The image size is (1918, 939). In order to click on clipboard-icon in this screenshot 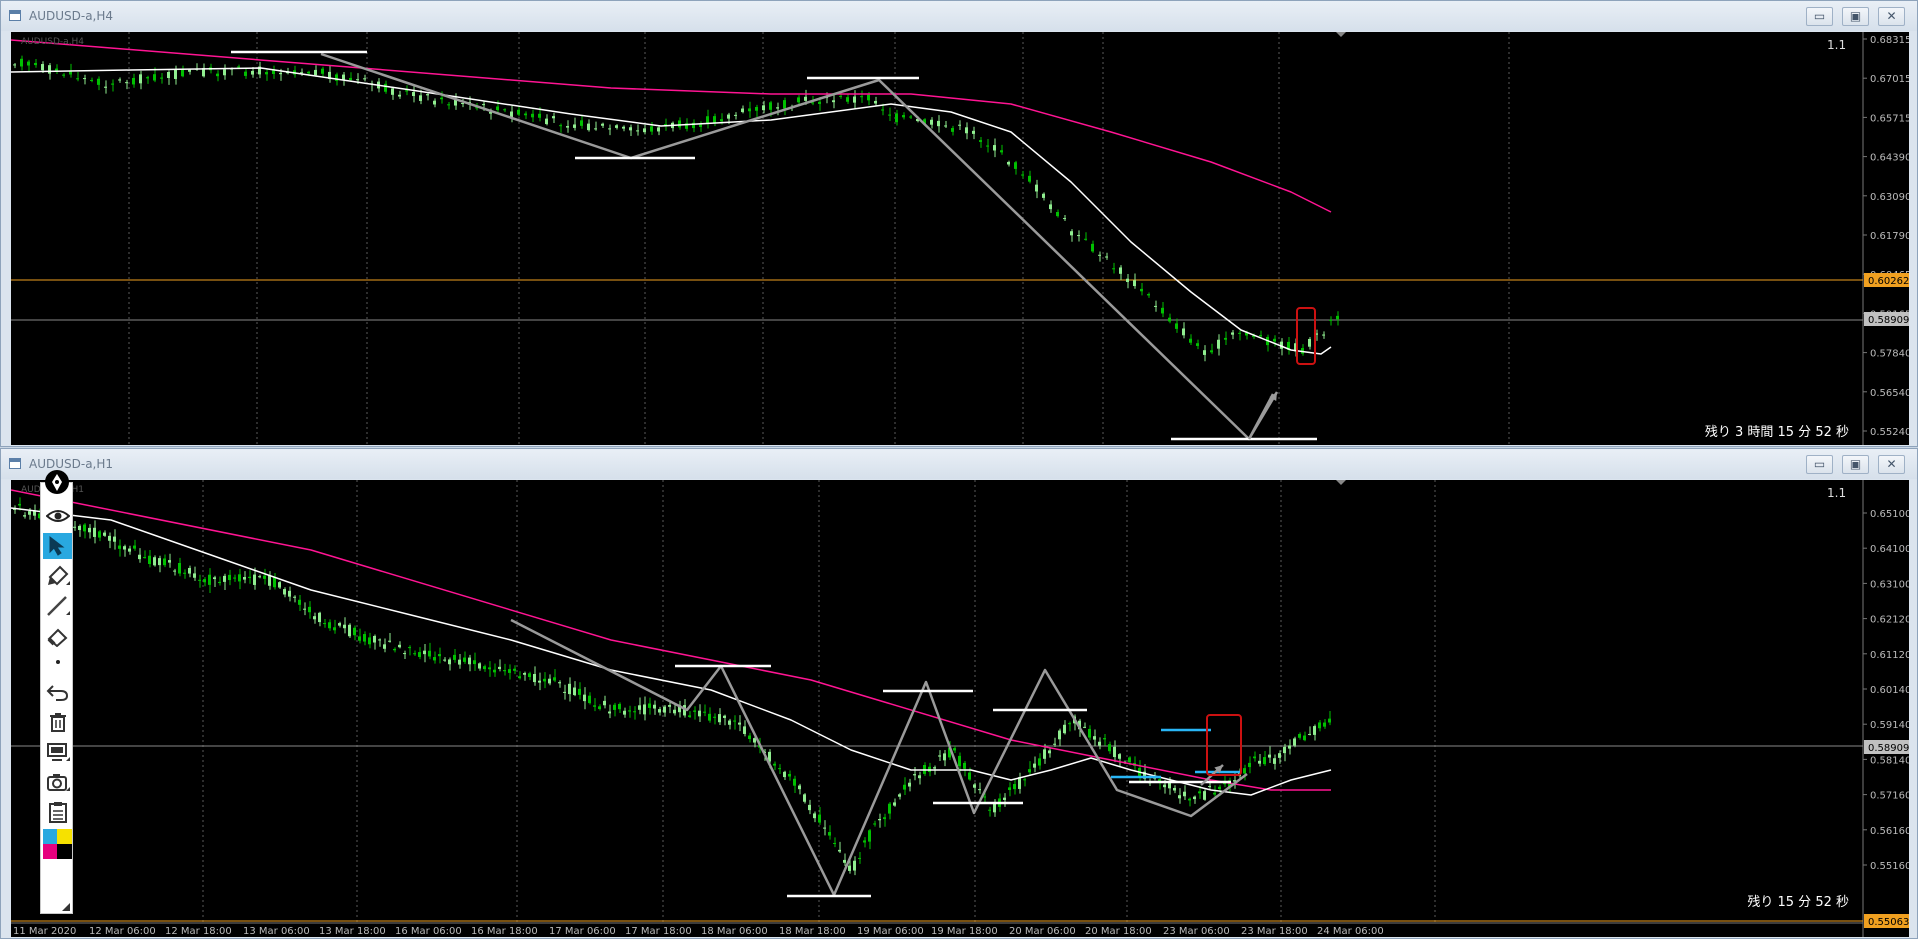, I will do `click(57, 812)`.